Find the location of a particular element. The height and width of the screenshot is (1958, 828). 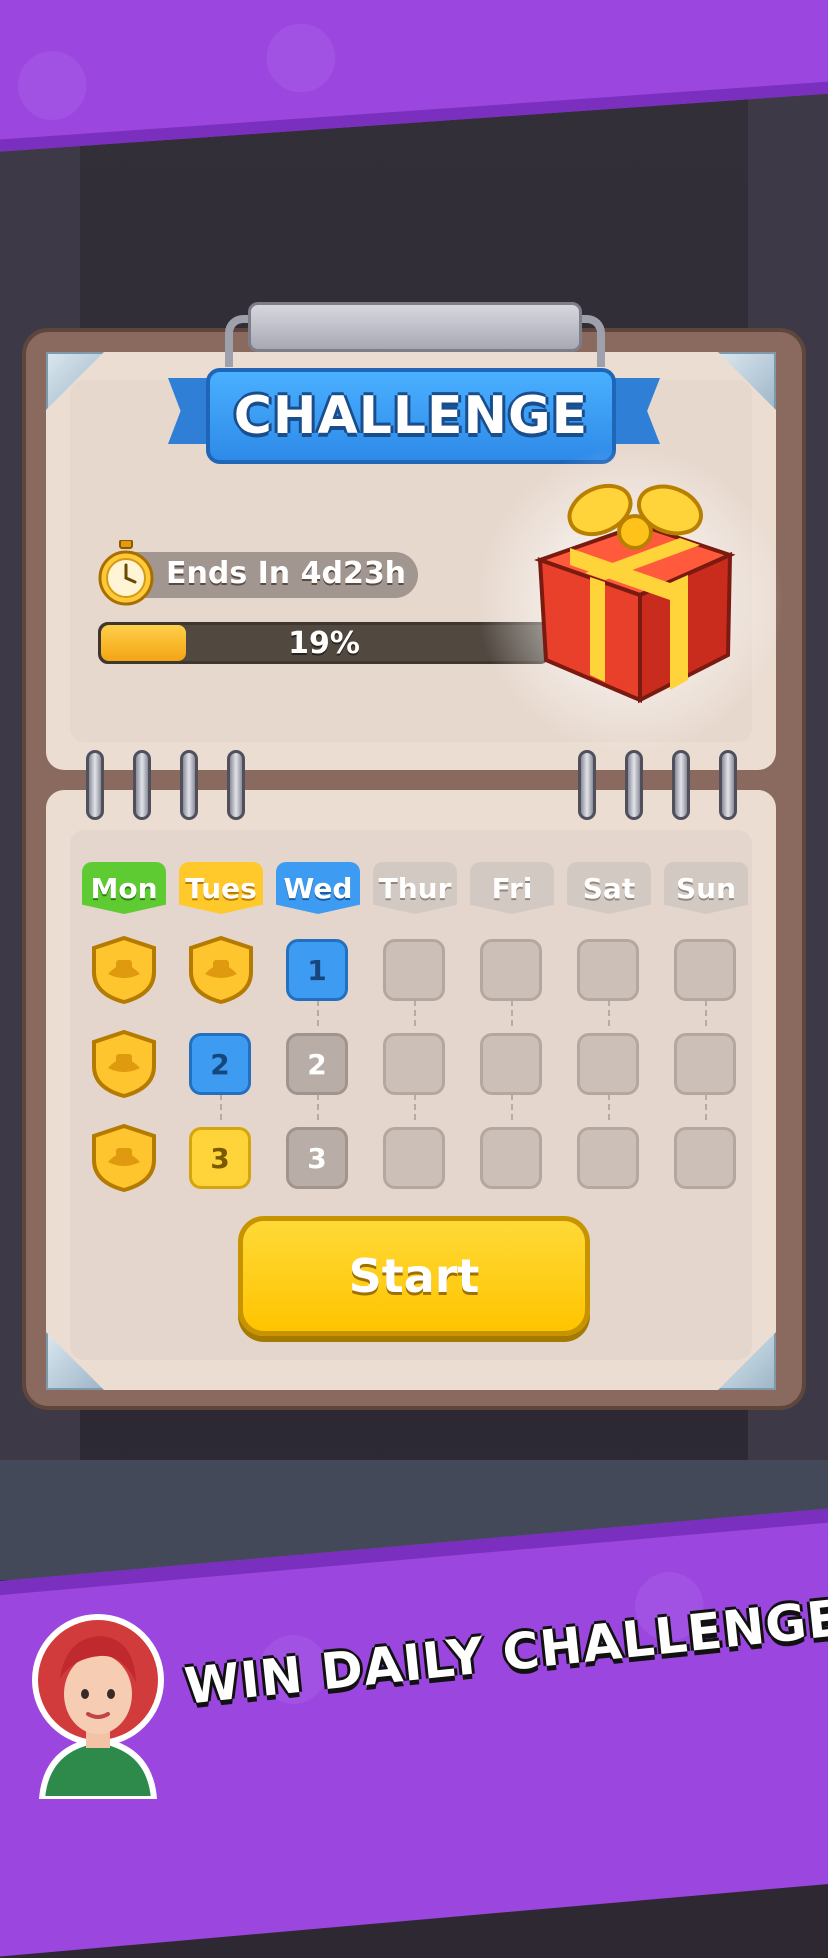

timer-label: Ends In 4d23h is located at coordinates (286, 573).